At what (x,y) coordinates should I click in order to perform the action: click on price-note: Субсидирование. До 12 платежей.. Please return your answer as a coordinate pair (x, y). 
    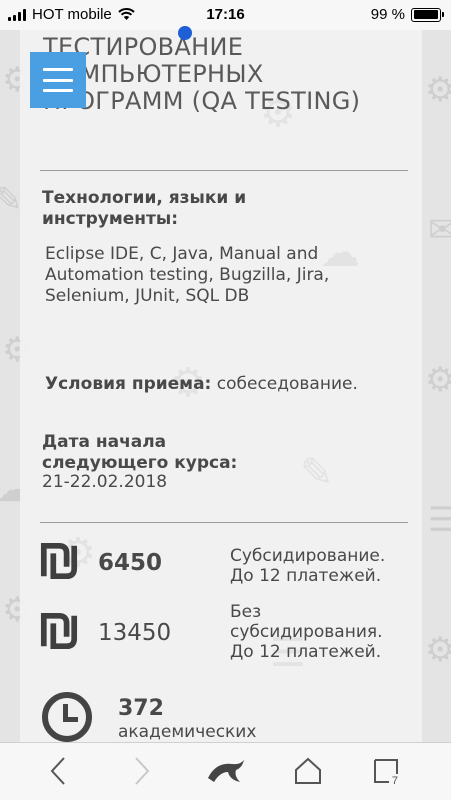
    Looking at the image, I should click on (308, 566).